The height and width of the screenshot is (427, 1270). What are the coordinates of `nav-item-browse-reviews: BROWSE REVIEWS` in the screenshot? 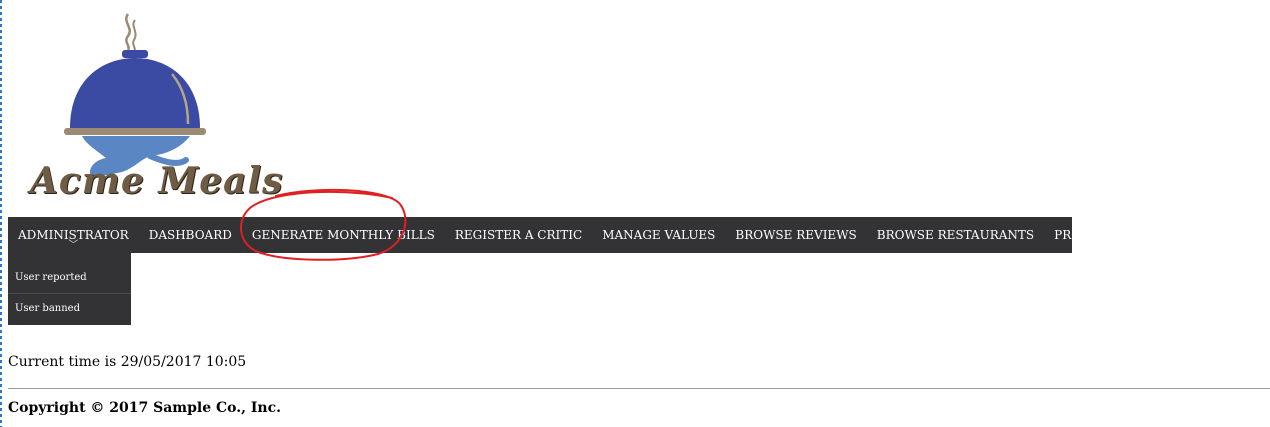 It's located at (795, 235).